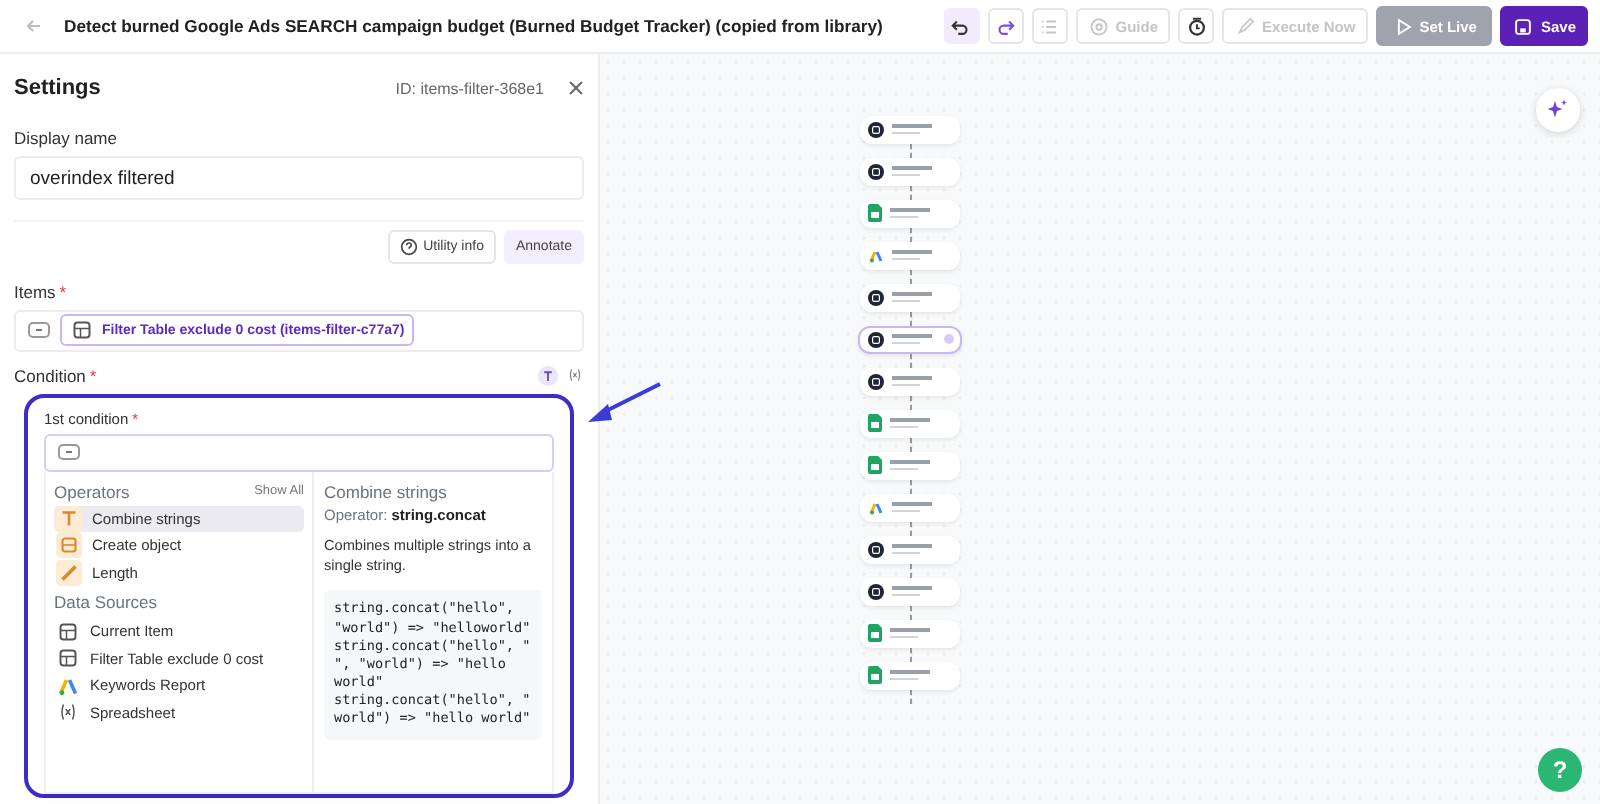 Image resolution: width=1600 pixels, height=804 pixels. I want to click on text-icon, so click(69, 518).